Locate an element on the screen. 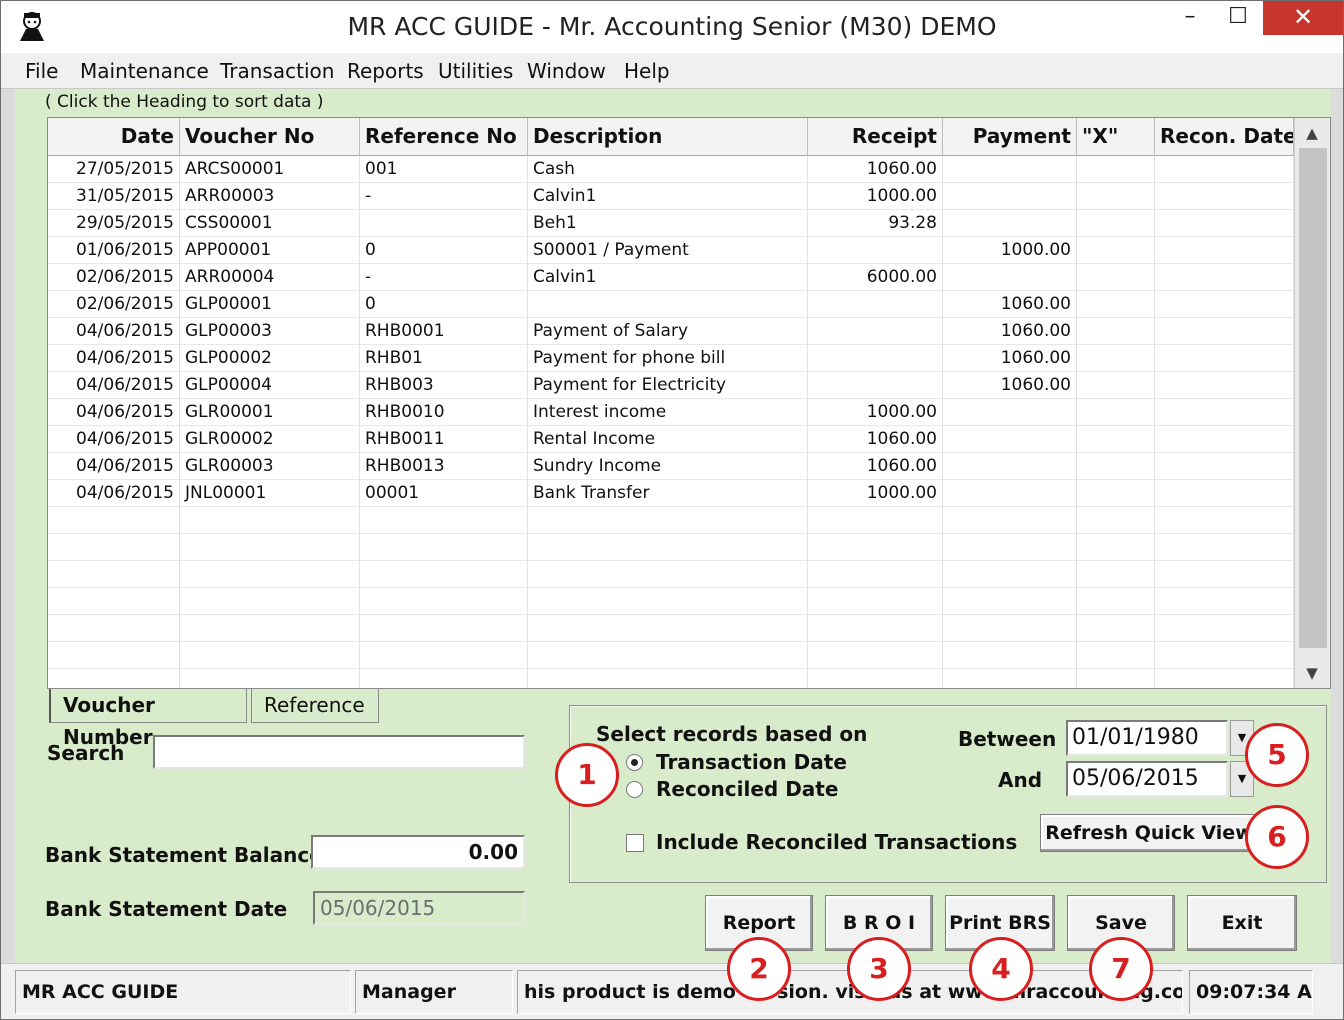 The height and width of the screenshot is (1020, 1344). radio-reconciled-date is located at coordinates (634, 789).